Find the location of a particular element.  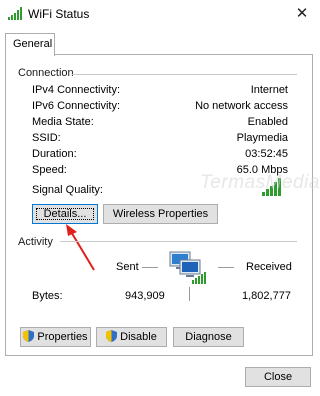

diagnose-button: Diagnose is located at coordinates (208, 337).